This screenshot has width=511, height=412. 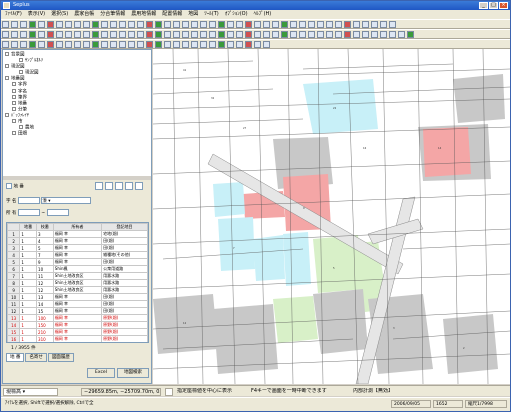 I want to click on table-row: 6 1 10 Shin楓 公衆用道路, so click(x=77, y=269).